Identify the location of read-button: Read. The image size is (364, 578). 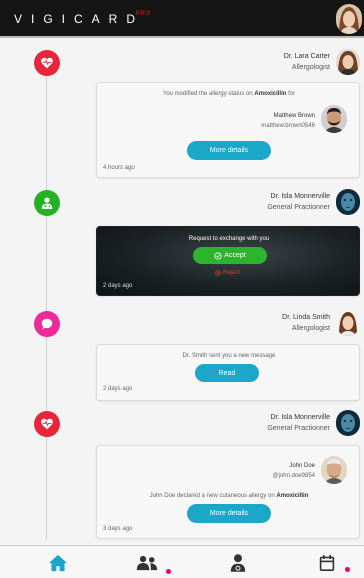
(227, 373).